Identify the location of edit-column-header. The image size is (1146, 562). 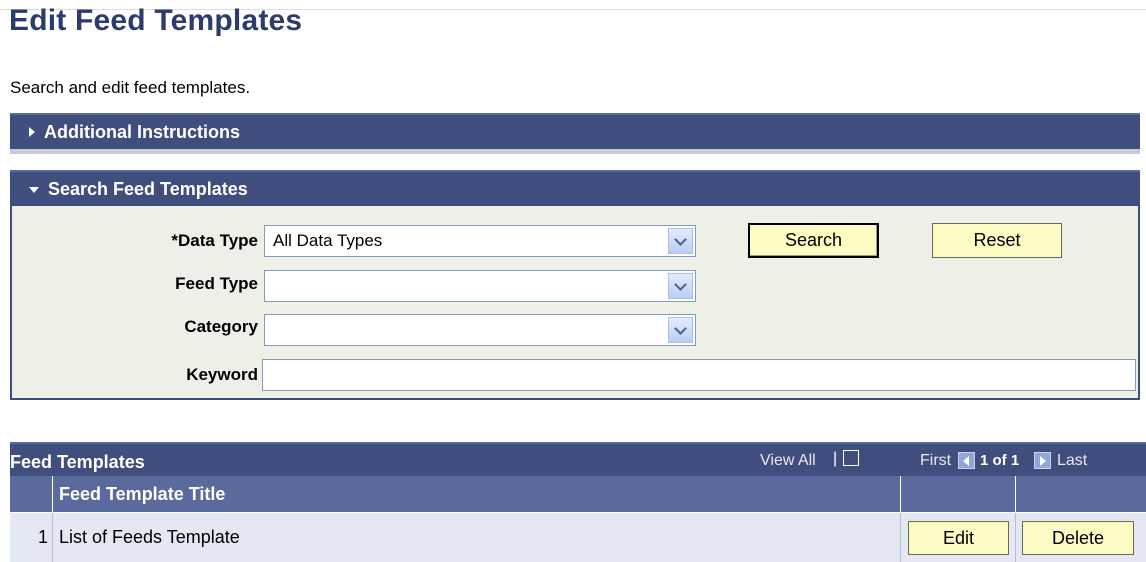
(957, 494).